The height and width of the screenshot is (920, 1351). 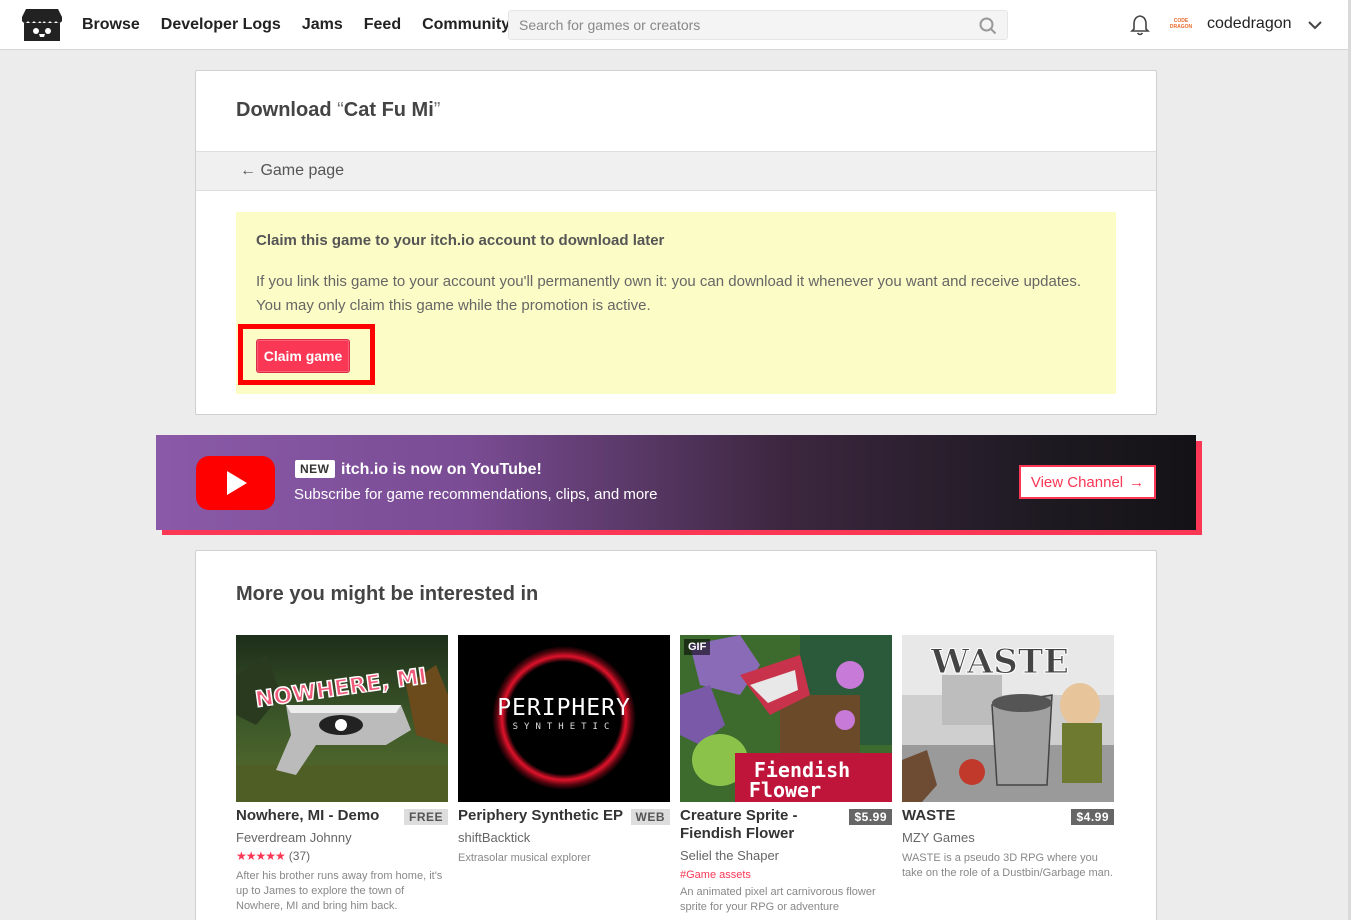 What do you see at coordinates (111, 25) in the screenshot?
I see `nav-browse: Browse` at bounding box center [111, 25].